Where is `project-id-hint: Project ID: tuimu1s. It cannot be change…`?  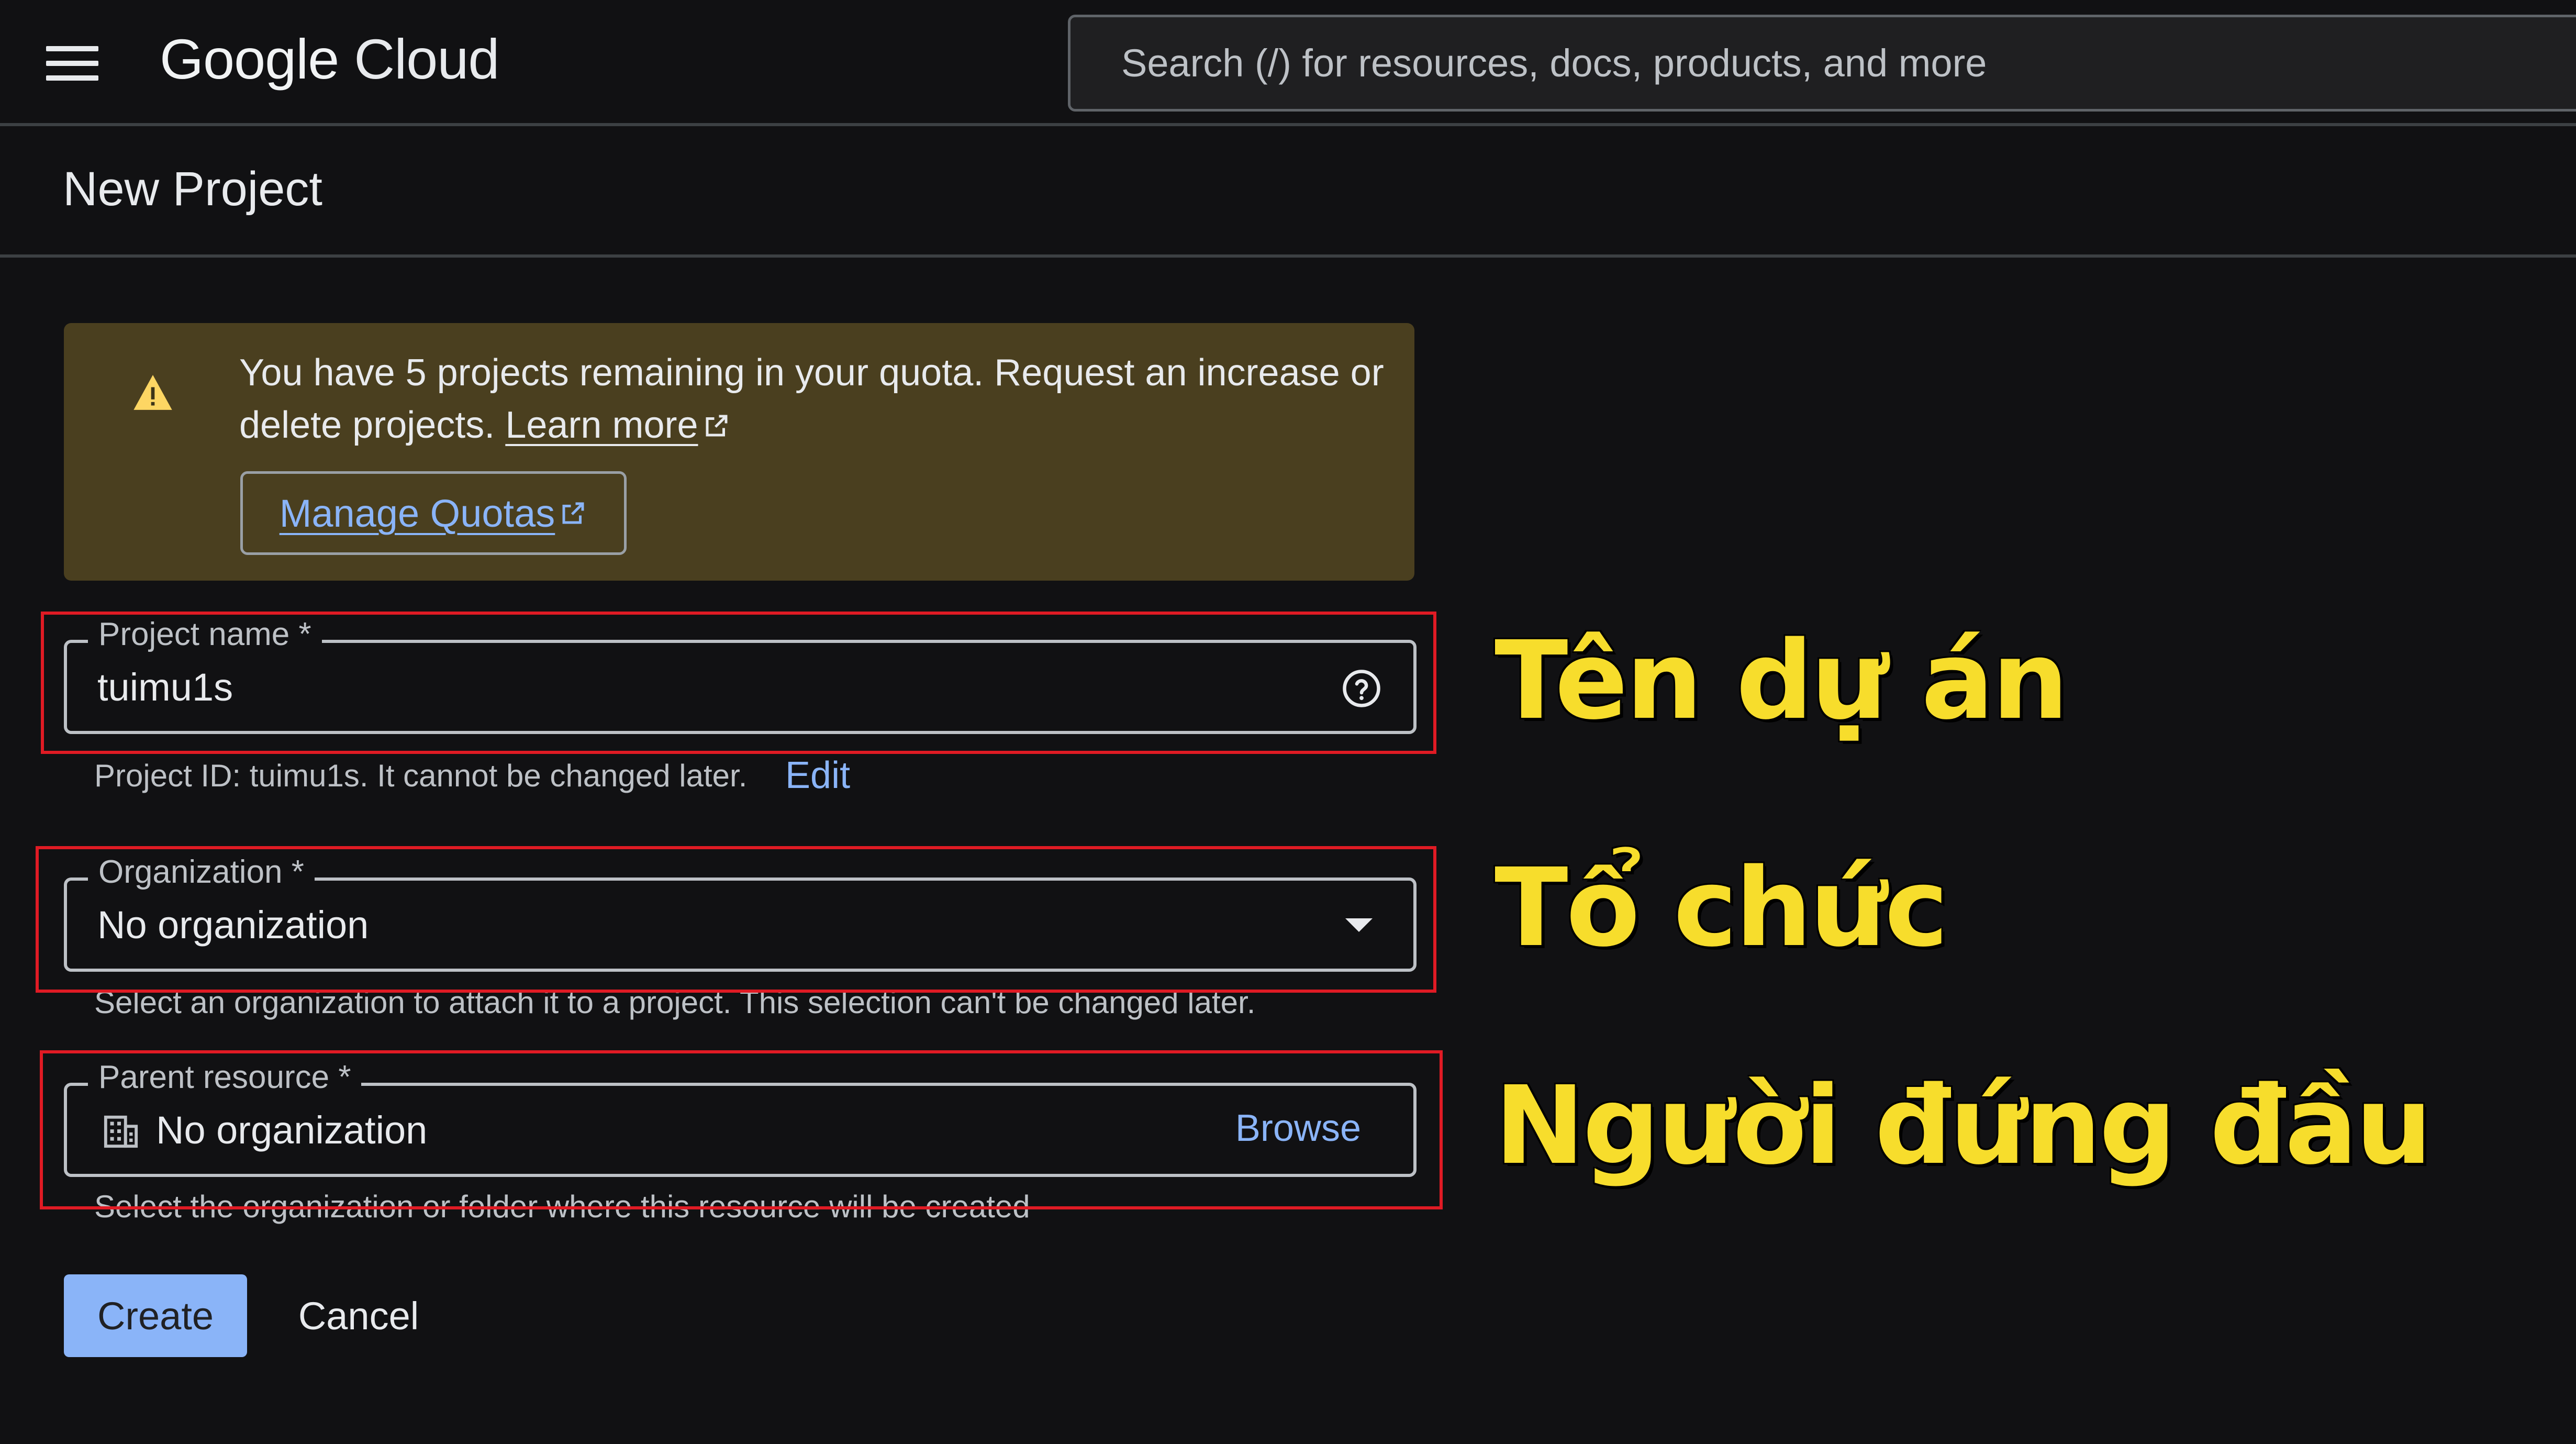 project-id-hint: Project ID: tuimu1s. It cannot be change… is located at coordinates (421, 775).